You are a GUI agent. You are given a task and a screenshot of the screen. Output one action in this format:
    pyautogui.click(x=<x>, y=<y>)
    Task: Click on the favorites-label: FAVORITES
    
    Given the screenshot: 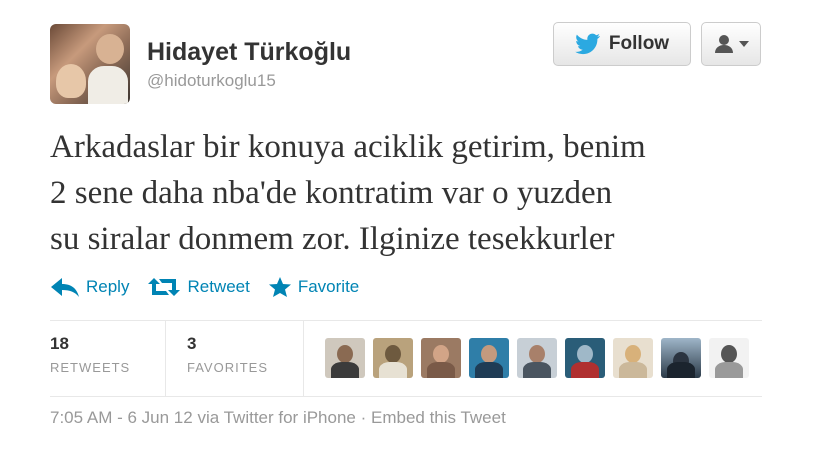 What is the action you would take?
    pyautogui.click(x=227, y=367)
    